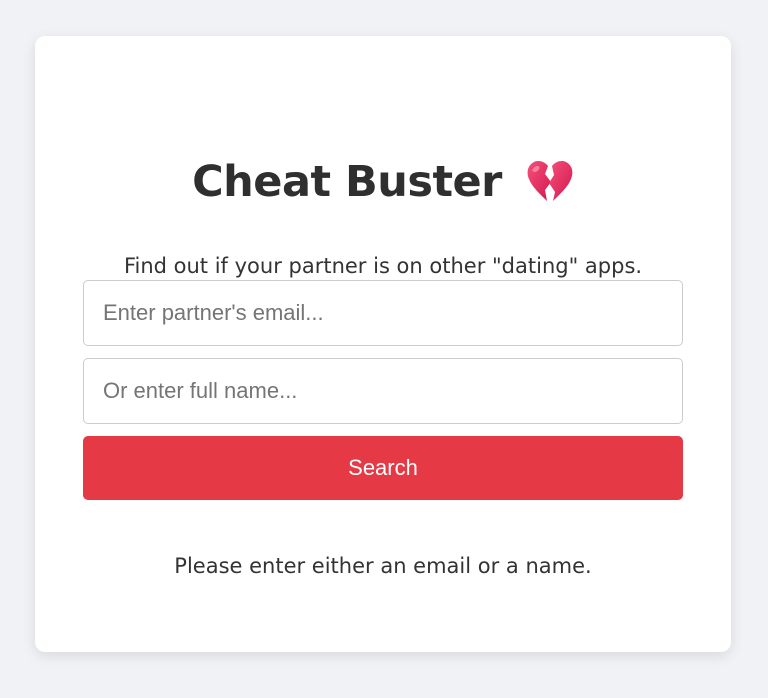 This screenshot has width=768, height=698. Describe the element at coordinates (550, 182) in the screenshot. I see `broken-heart-icon` at that location.